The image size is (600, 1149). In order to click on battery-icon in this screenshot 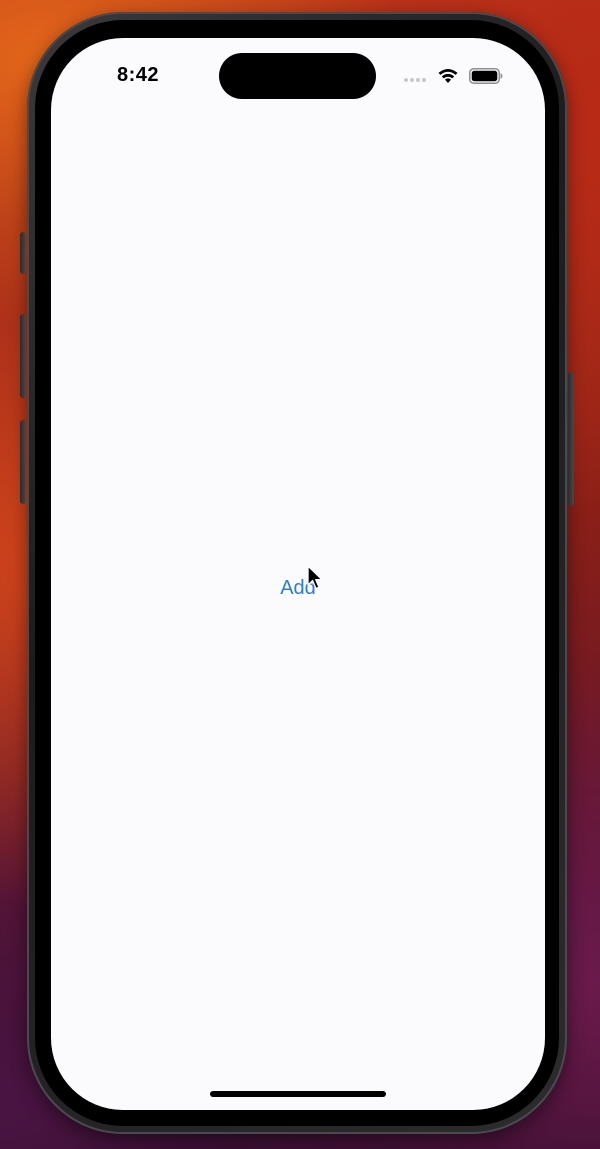, I will do `click(486, 76)`.